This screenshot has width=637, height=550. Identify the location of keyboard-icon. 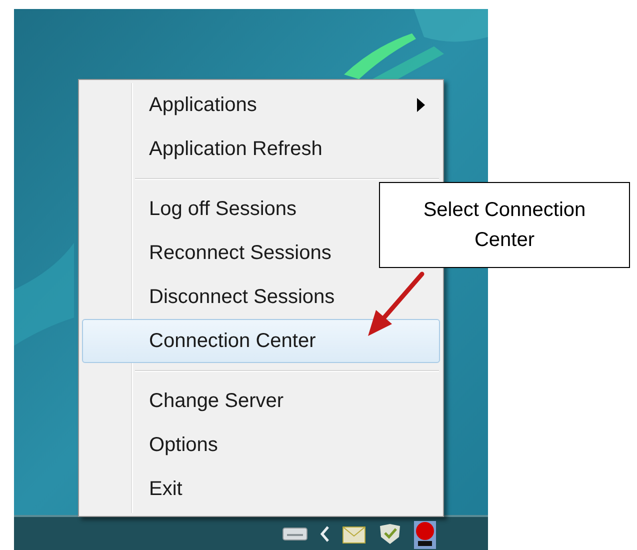
(295, 534).